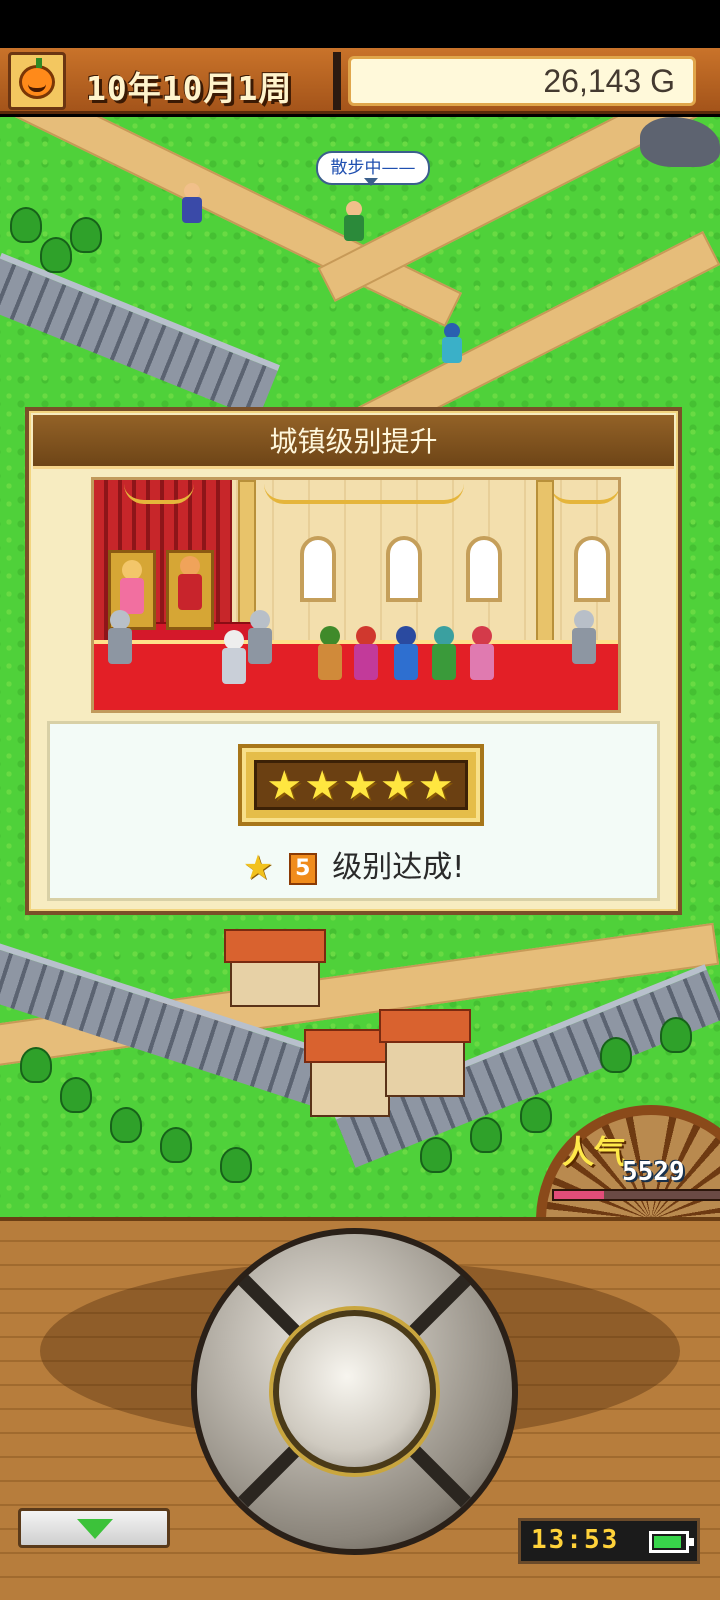 Image resolution: width=720 pixels, height=1600 pixels. What do you see at coordinates (189, 88) in the screenshot?
I see `game-date: 10年10月1周` at bounding box center [189, 88].